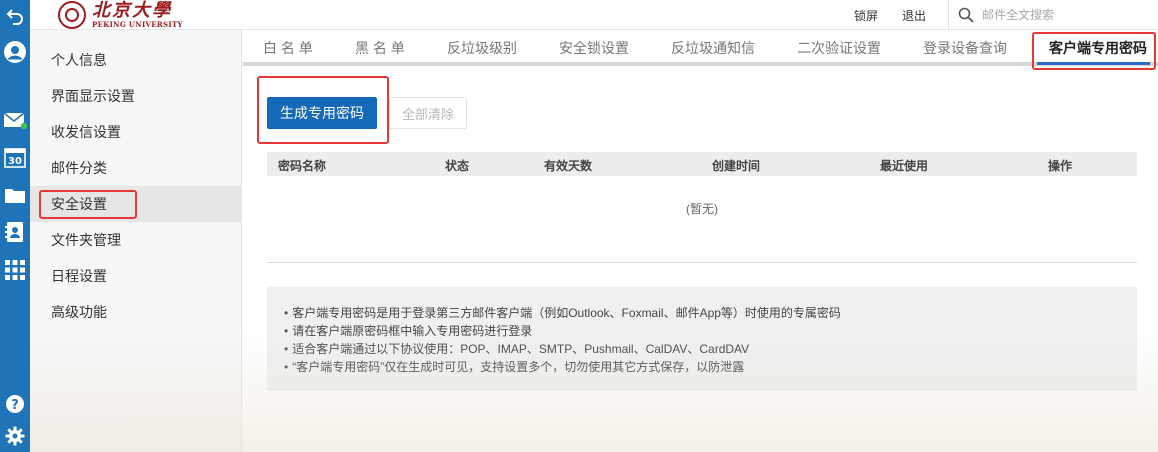 The height and width of the screenshot is (452, 1158). Describe the element at coordinates (904, 166) in the screenshot. I see `column-header-last-used: 最近使用` at that location.